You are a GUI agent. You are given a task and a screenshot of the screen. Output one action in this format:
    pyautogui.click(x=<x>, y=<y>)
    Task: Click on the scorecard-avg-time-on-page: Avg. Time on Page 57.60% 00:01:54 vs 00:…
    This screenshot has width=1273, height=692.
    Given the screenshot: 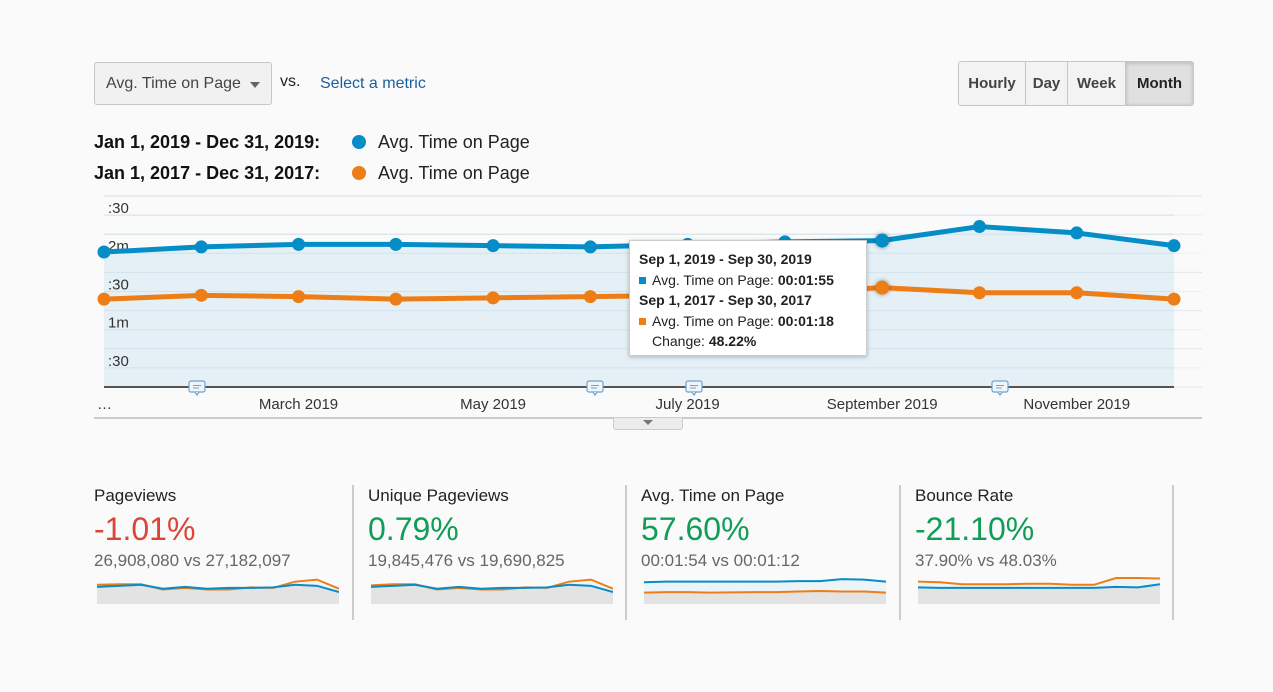 What is the action you would take?
    pyautogui.click(x=771, y=552)
    